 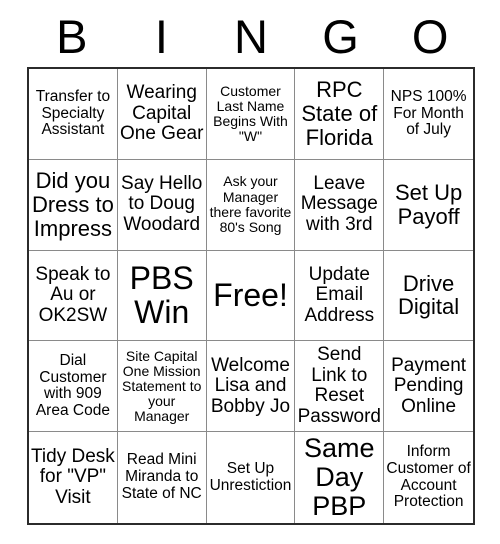 I want to click on bingo-cell-label: Set Up Unrestiction, so click(x=250, y=476).